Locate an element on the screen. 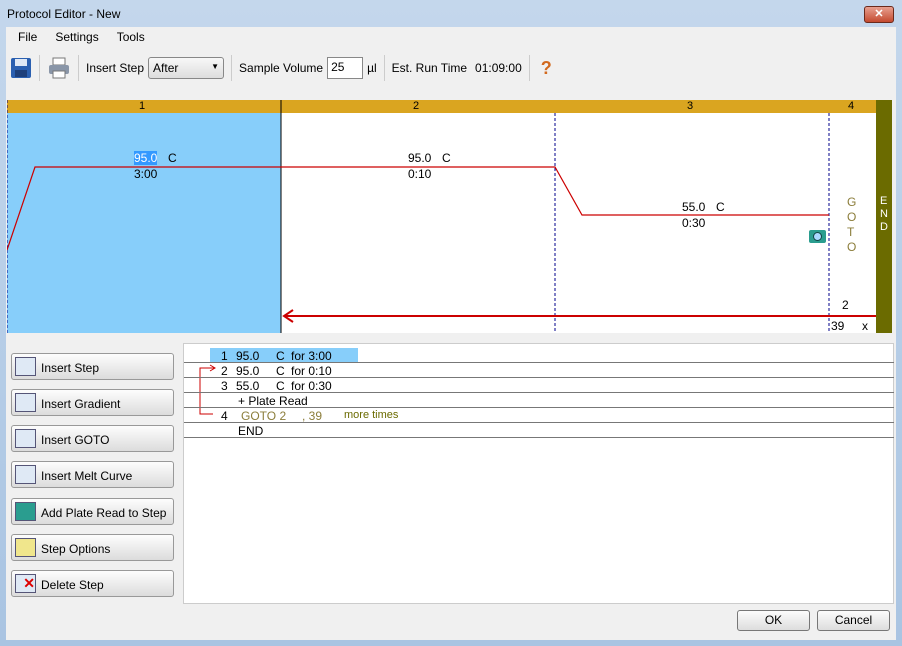  end-label: END is located at coordinates (884, 214).